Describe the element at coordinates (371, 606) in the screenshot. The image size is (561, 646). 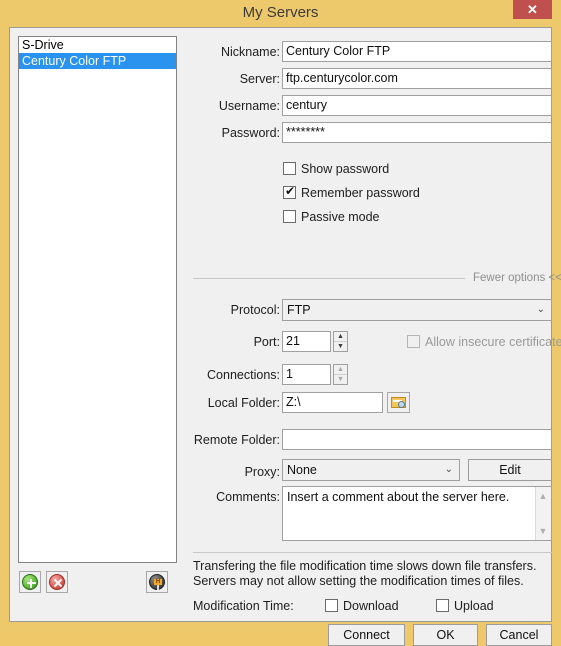
I see `download-label: Download` at that location.